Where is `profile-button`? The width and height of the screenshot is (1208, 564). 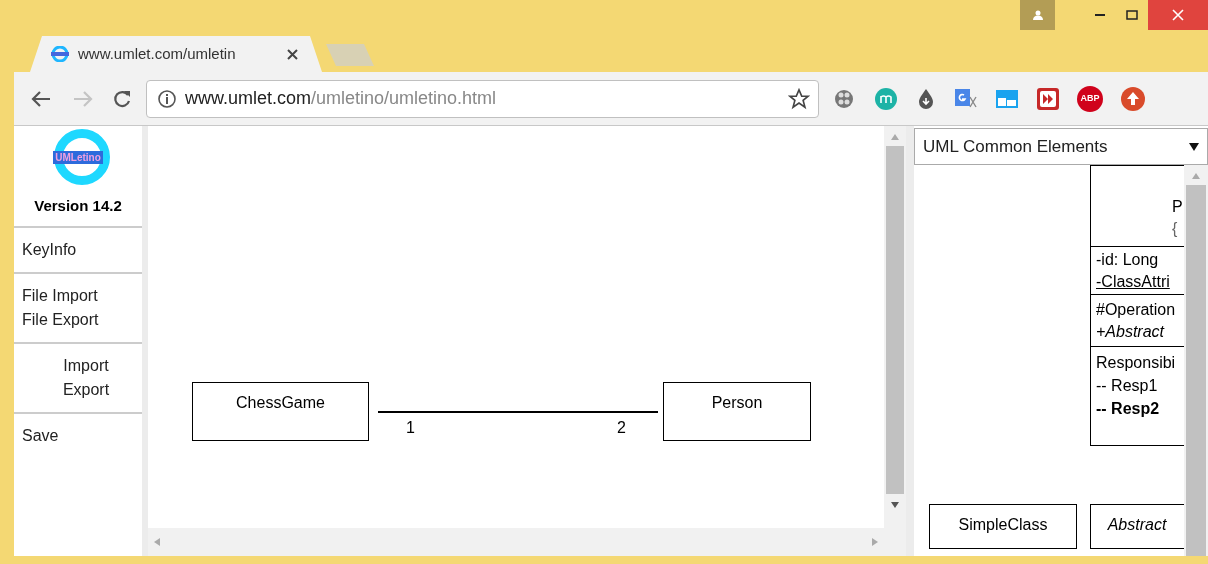
profile-button is located at coordinates (1037, 15).